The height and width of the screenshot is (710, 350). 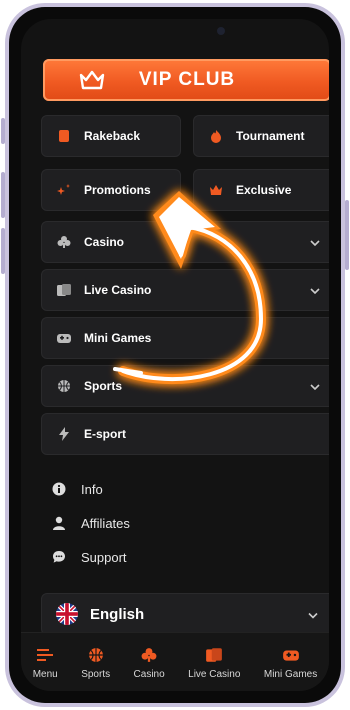 I want to click on nav-sports: Sports, so click(x=95, y=662).